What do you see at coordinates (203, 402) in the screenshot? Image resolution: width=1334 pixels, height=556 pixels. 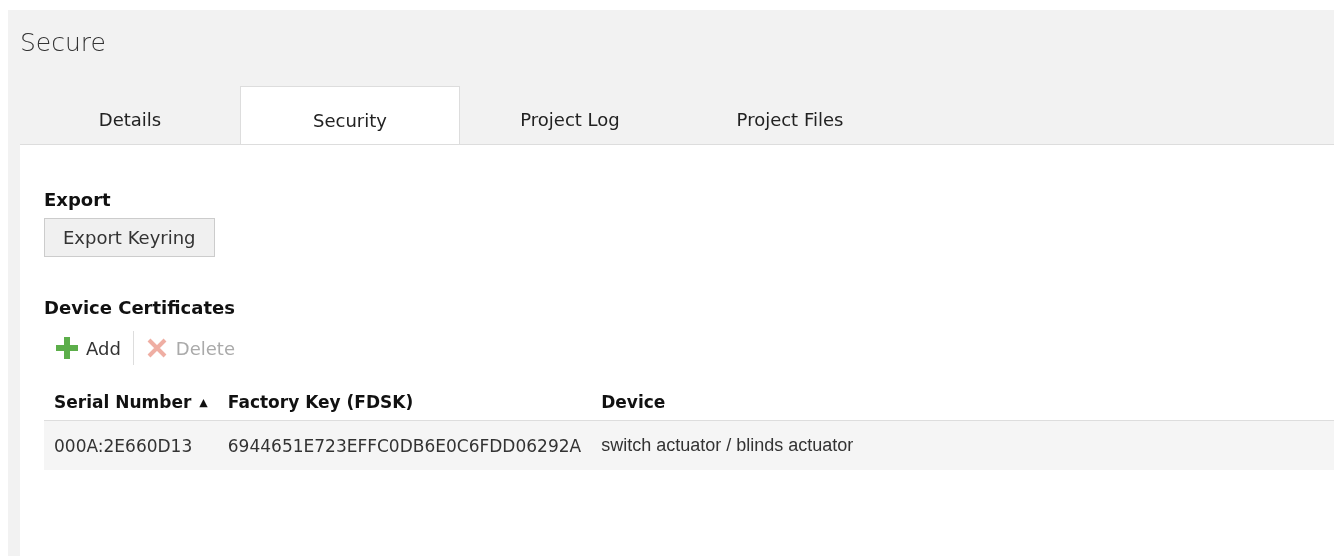 I see `sort-indicator: ▲` at bounding box center [203, 402].